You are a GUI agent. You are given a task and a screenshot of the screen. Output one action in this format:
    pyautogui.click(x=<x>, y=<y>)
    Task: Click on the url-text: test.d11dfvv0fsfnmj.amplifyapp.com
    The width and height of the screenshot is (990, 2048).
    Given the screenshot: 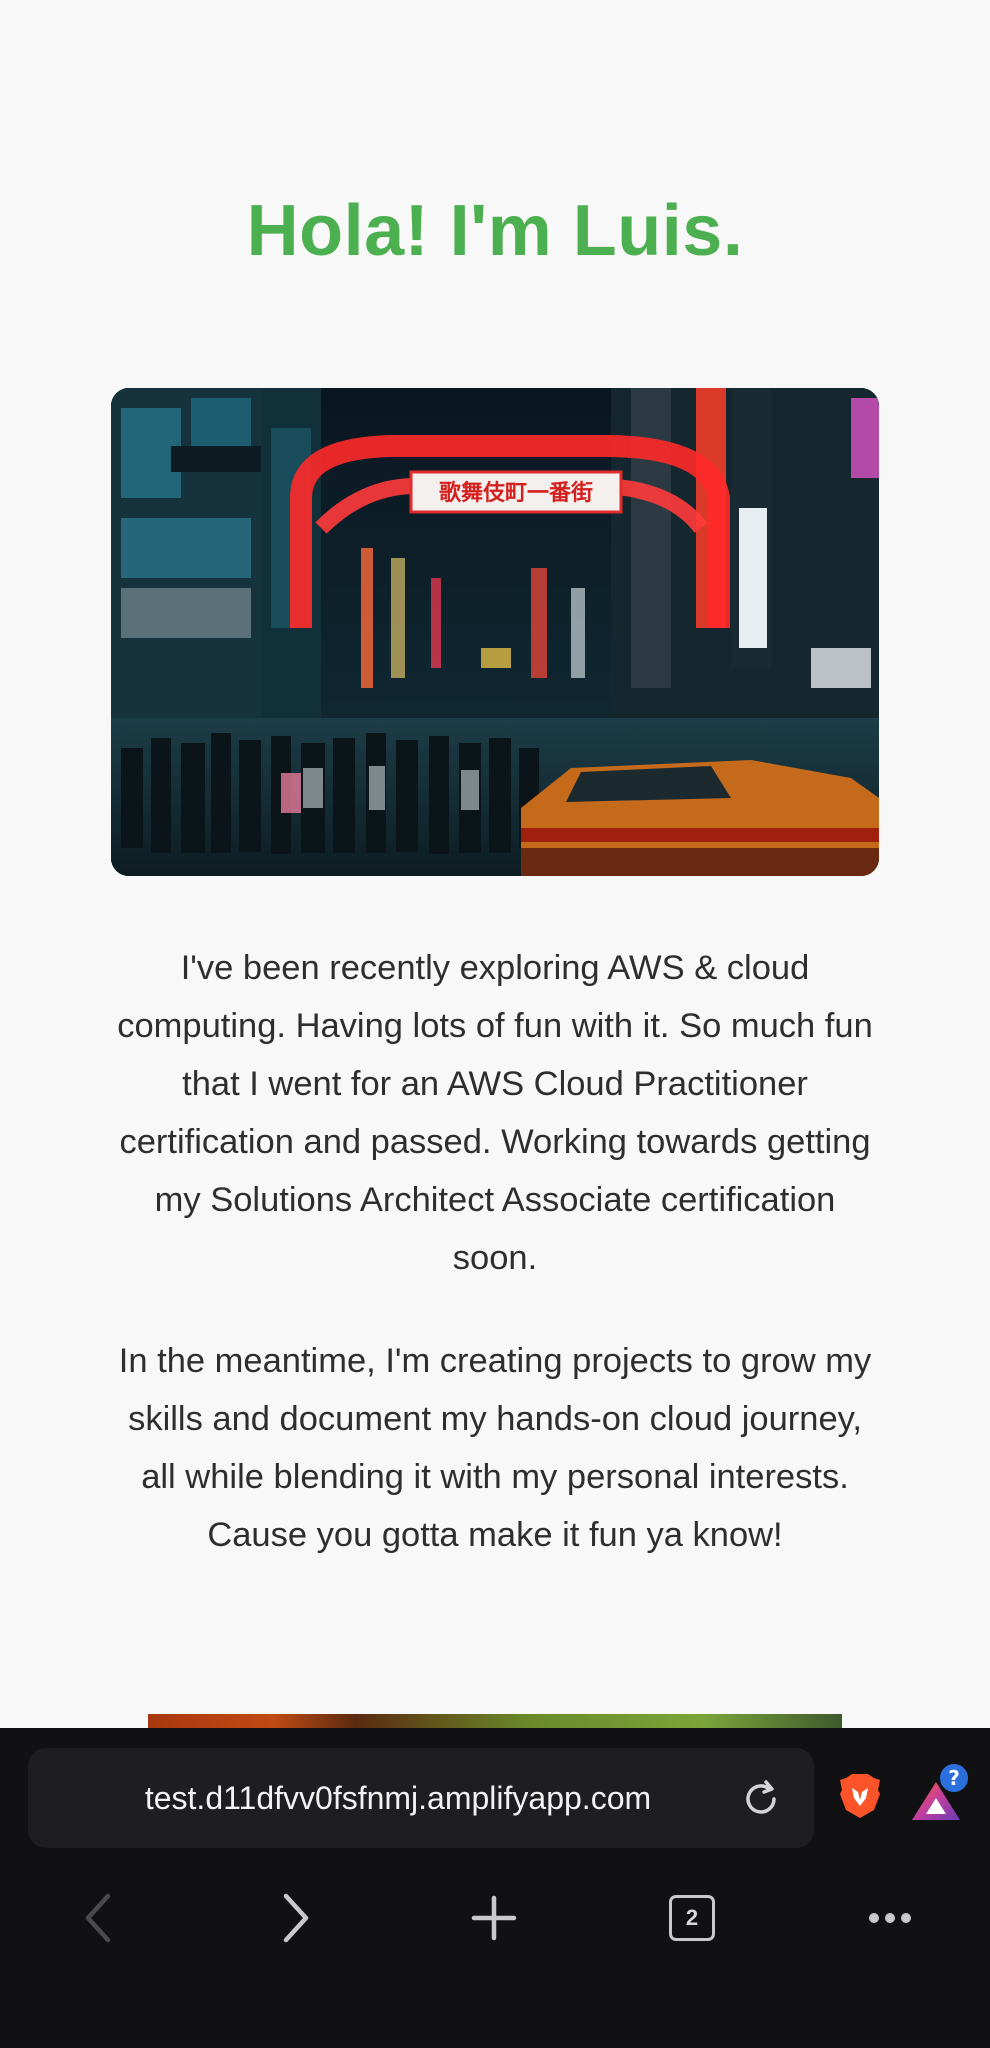 What is the action you would take?
    pyautogui.click(x=398, y=1798)
    